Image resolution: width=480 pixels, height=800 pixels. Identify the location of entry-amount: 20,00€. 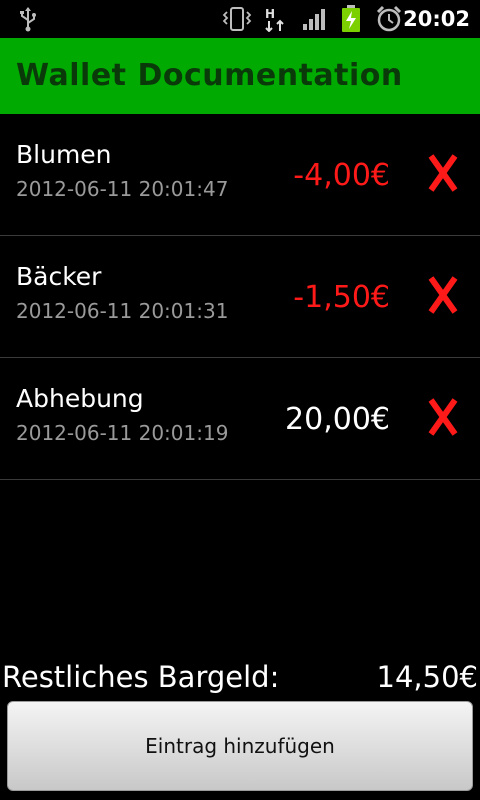
(337, 419).